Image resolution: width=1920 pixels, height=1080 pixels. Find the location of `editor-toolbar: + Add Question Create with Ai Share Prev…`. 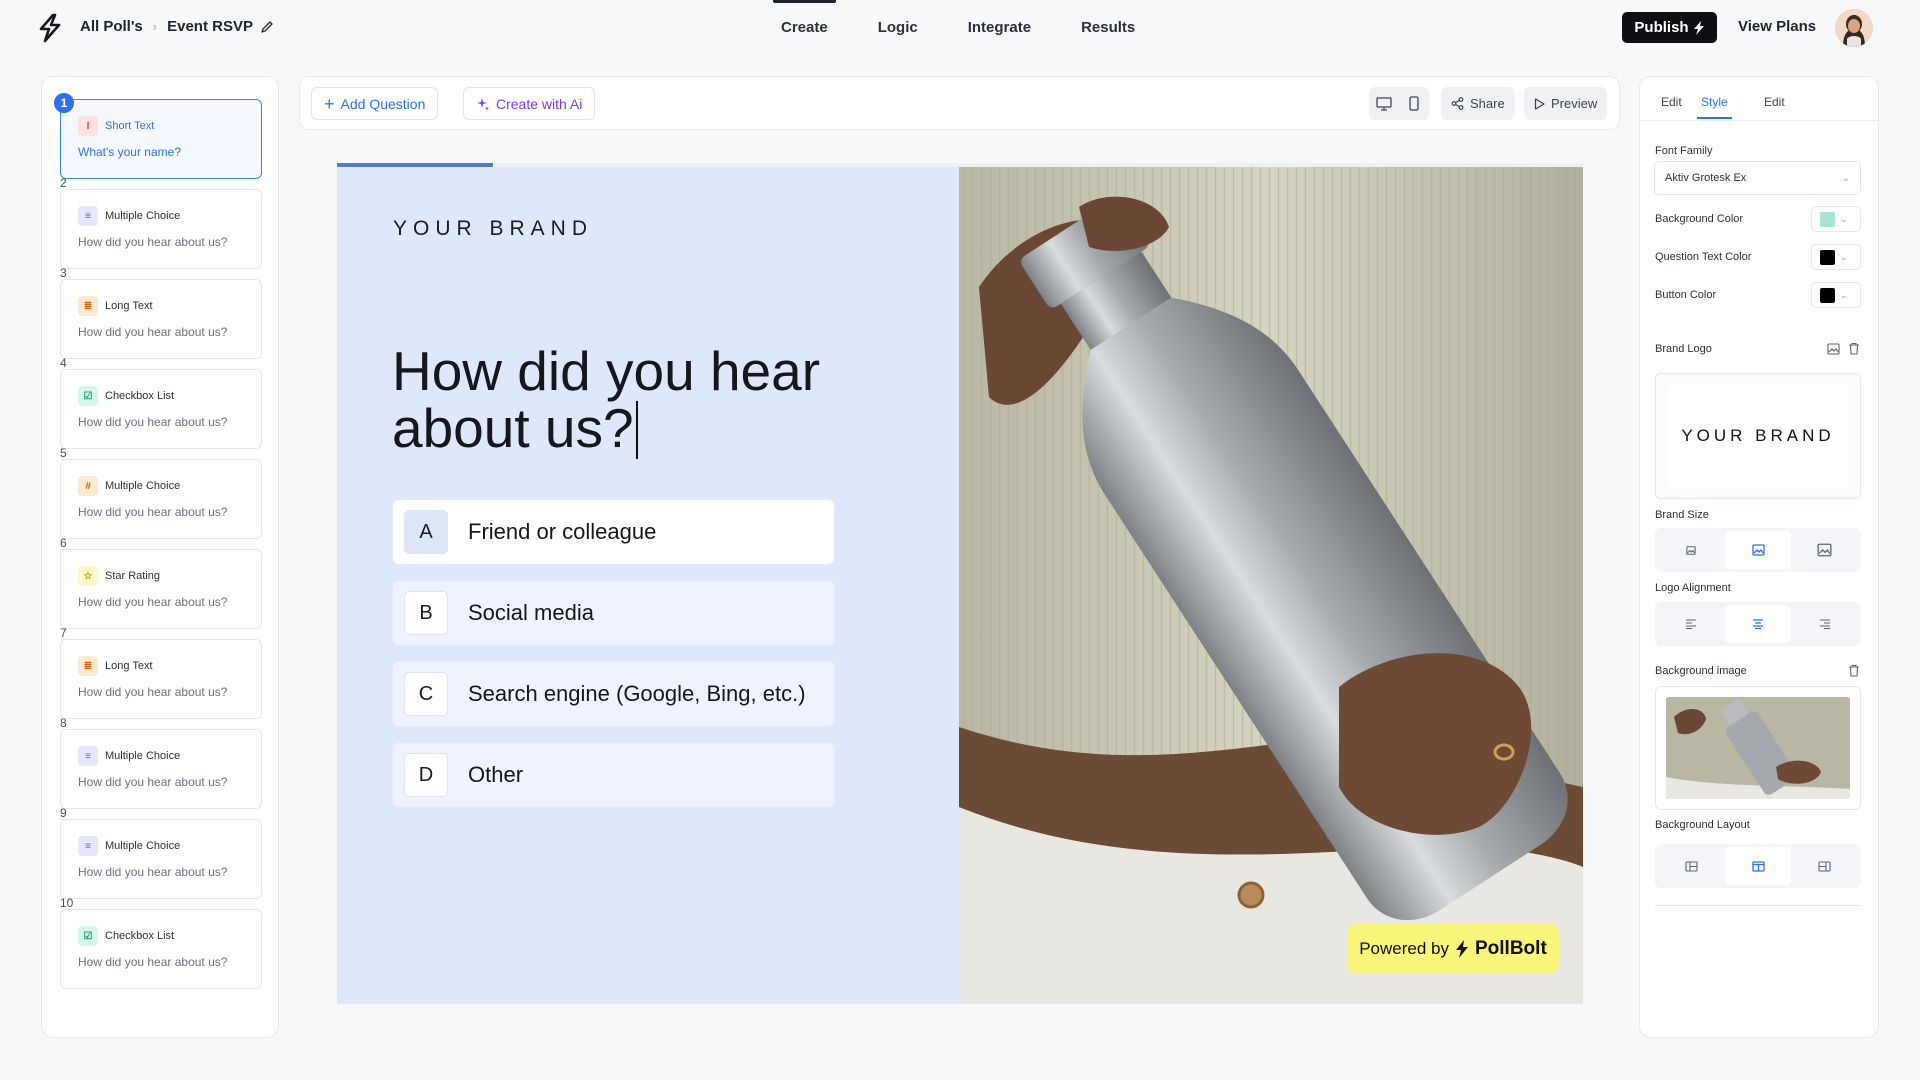

editor-toolbar: + Add Question Create with Ai Share Prev… is located at coordinates (959, 103).